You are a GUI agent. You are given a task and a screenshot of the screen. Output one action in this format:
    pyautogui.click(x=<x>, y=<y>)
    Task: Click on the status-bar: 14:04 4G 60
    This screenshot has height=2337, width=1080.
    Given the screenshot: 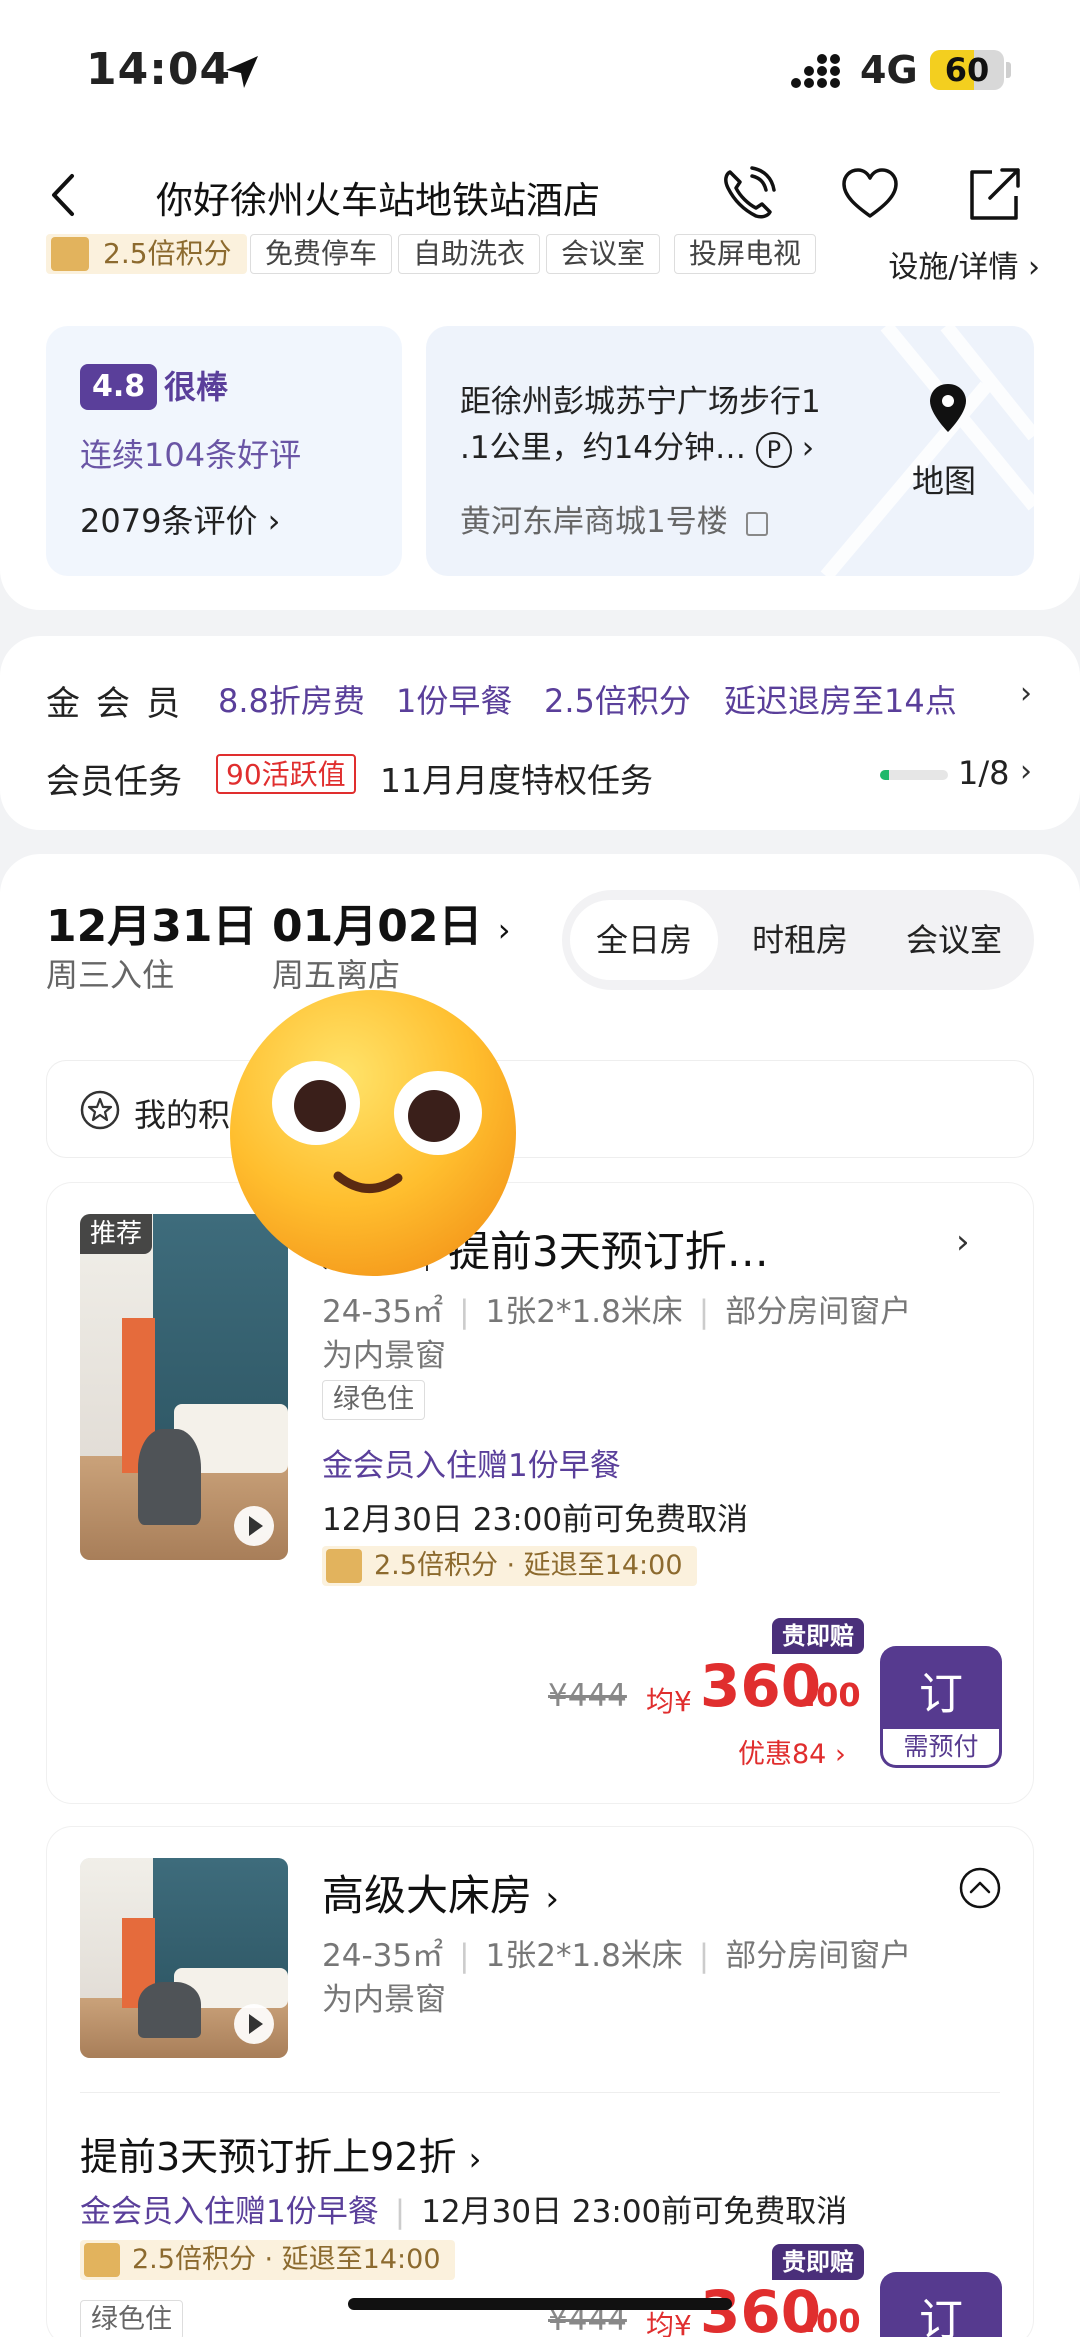 What is the action you would take?
    pyautogui.click(x=540, y=70)
    